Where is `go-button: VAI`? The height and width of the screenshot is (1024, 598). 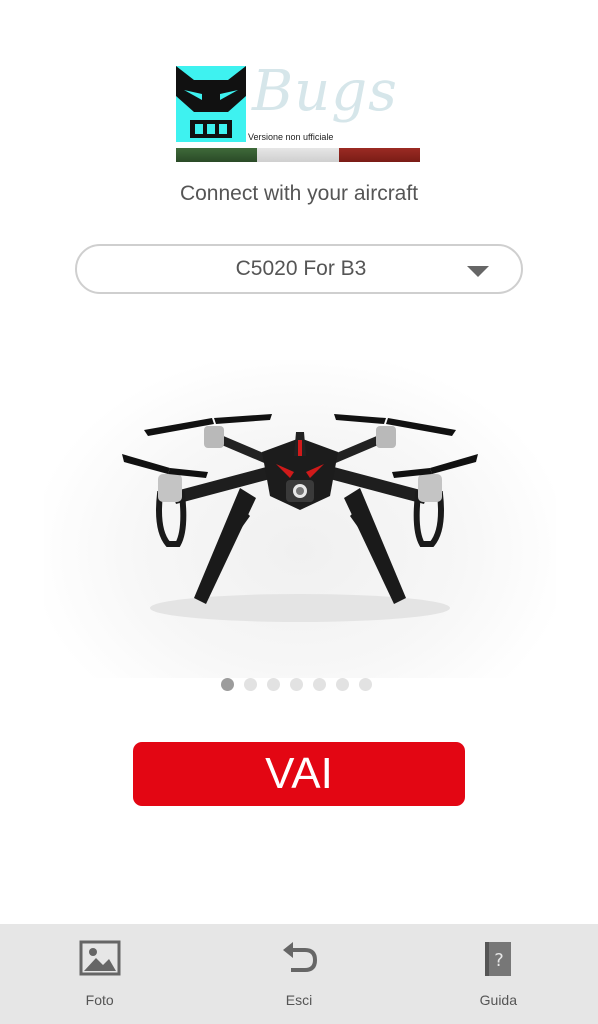
go-button: VAI is located at coordinates (299, 774).